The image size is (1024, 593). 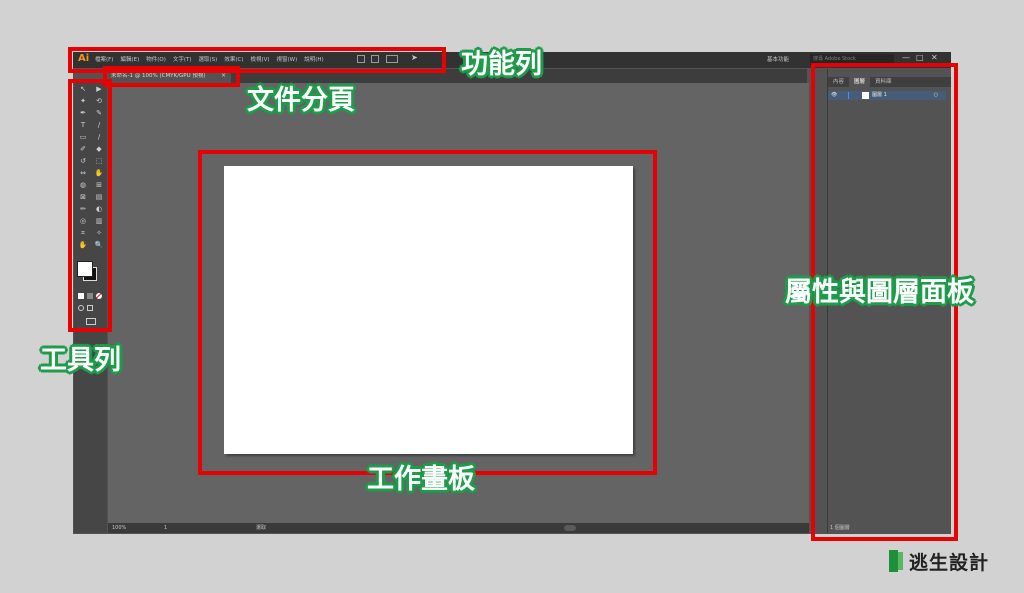 What do you see at coordinates (90, 205) in the screenshot?
I see `toolbar-highlight` at bounding box center [90, 205].